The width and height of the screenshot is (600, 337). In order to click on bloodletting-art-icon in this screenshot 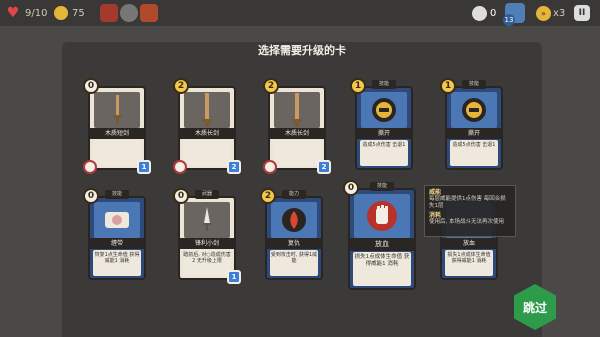, I will do `click(382, 216)`.